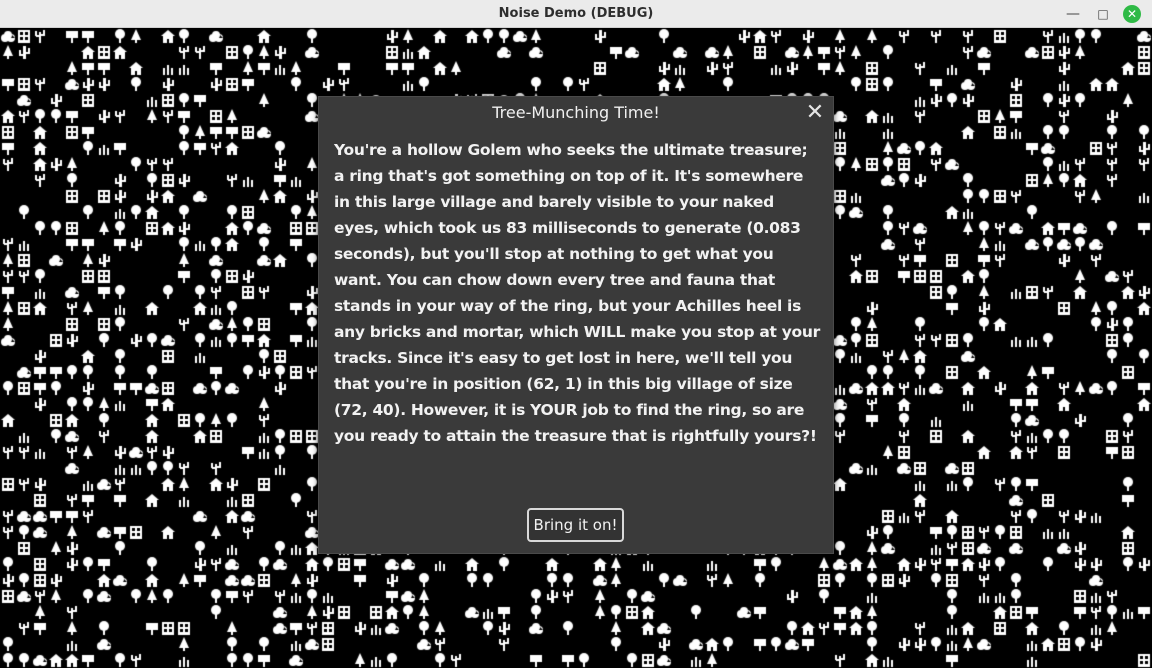 The height and width of the screenshot is (668, 1152). I want to click on close-icon: ✕, so click(1132, 14).